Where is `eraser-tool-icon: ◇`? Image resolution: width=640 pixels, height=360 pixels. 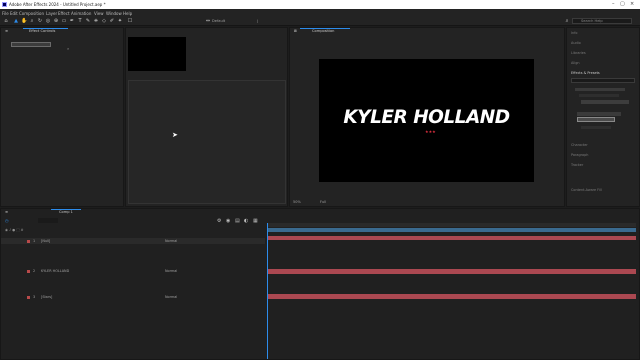 eraser-tool-icon: ◇ is located at coordinates (104, 21).